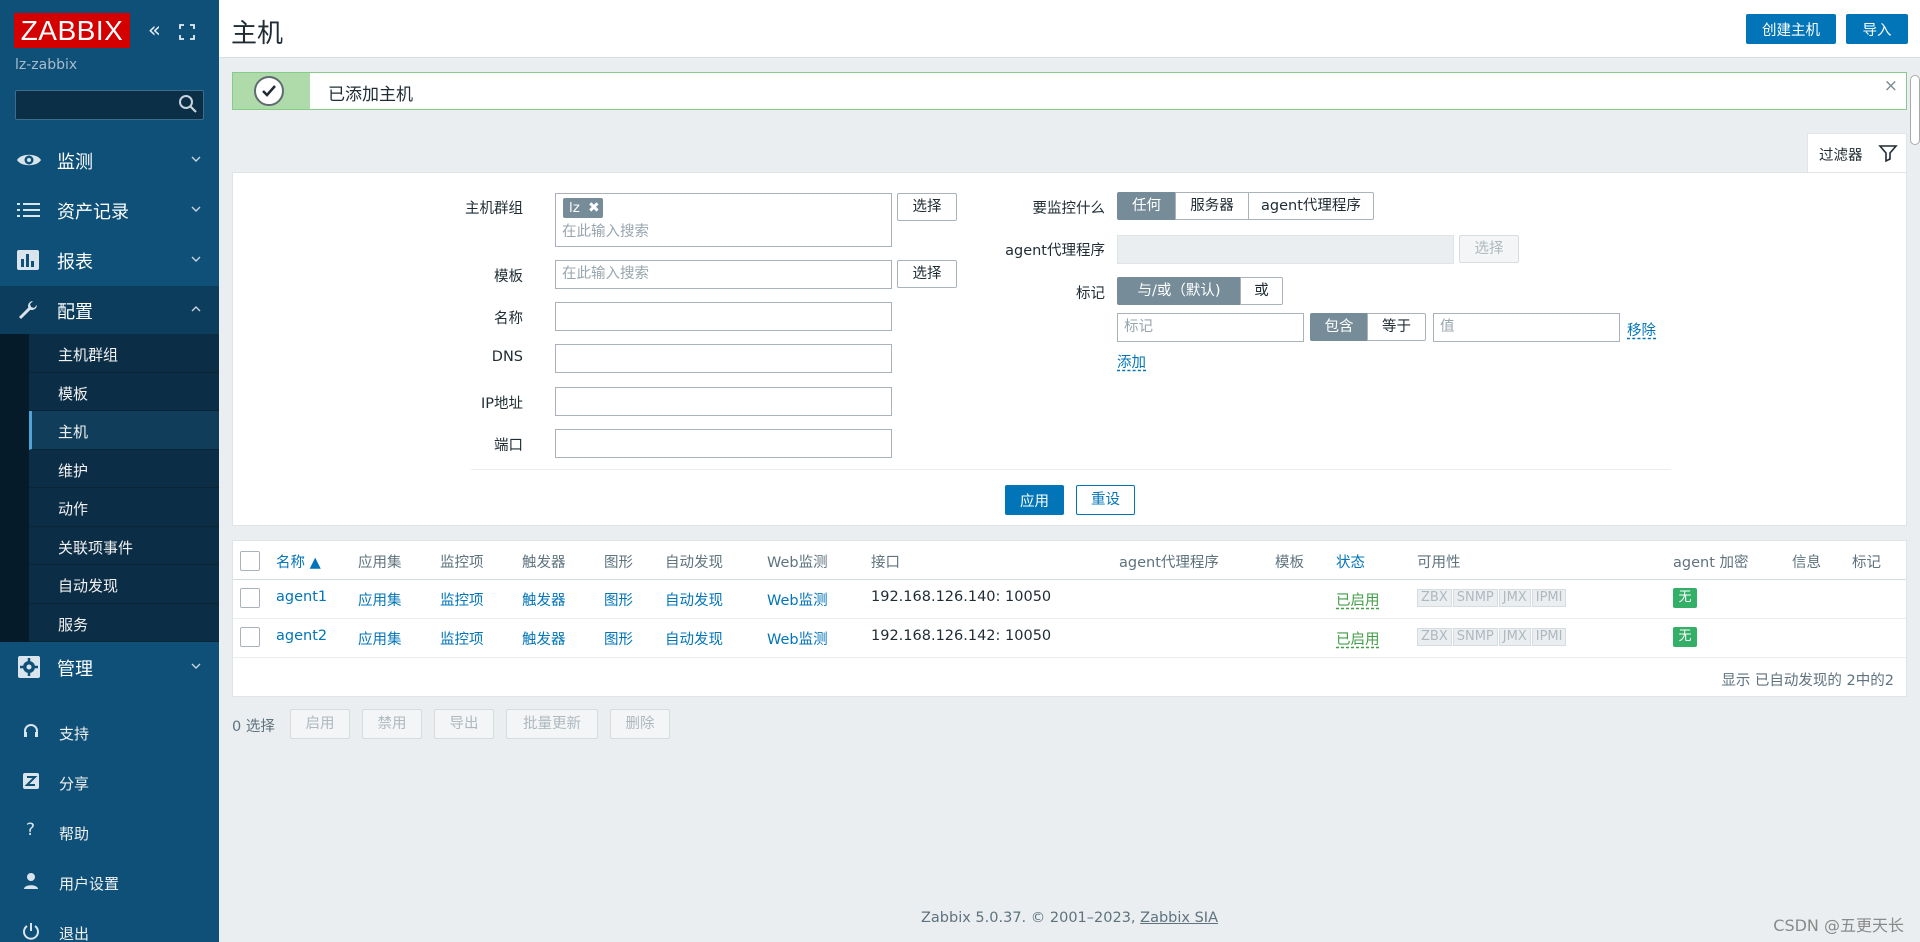 Image resolution: width=1920 pixels, height=942 pixels. What do you see at coordinates (1339, 327) in the screenshot?
I see `tag-match-contains: 包含` at bounding box center [1339, 327].